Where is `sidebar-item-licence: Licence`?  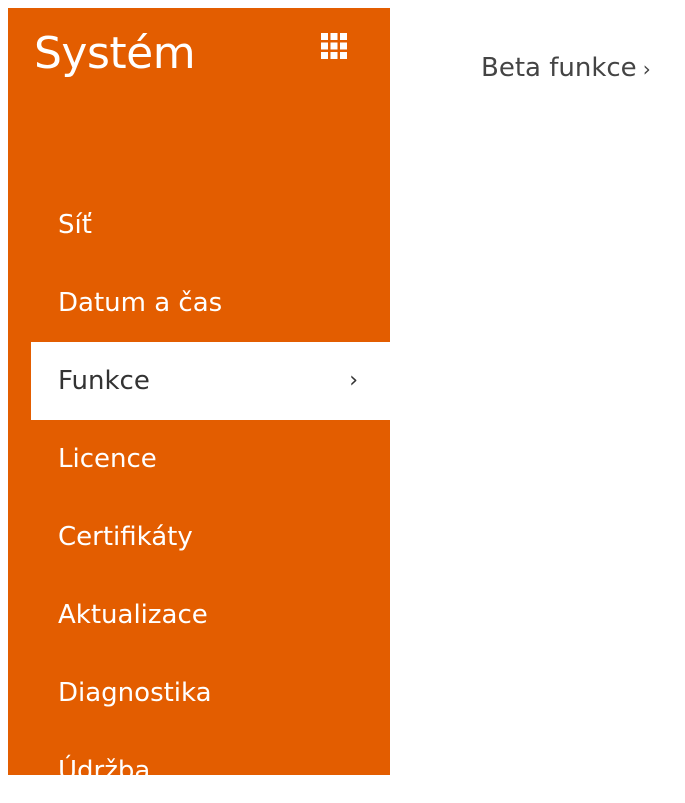 sidebar-item-licence: Licence is located at coordinates (199, 459).